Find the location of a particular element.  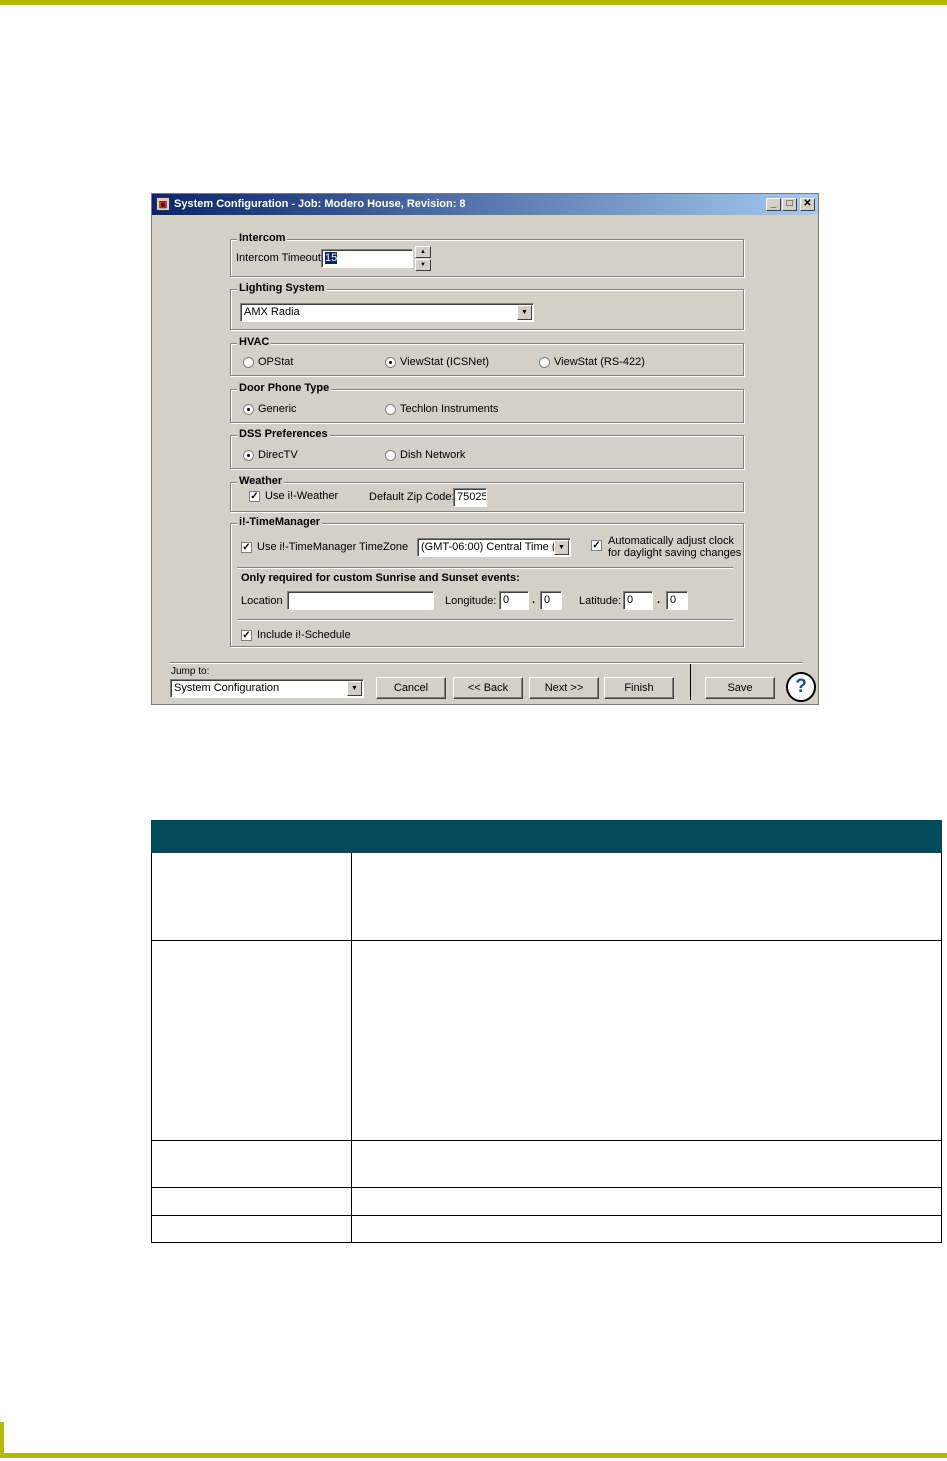

auto-adjust-clock-checkbox: ✓ is located at coordinates (596, 545).